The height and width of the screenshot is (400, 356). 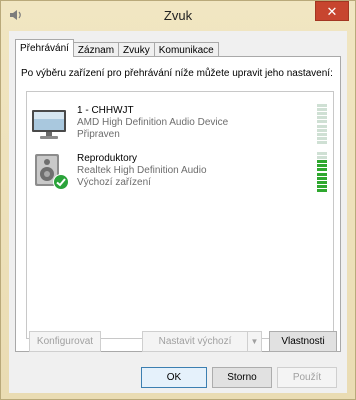 What do you see at coordinates (107, 158) in the screenshot?
I see `device-name: Reproduktory` at bounding box center [107, 158].